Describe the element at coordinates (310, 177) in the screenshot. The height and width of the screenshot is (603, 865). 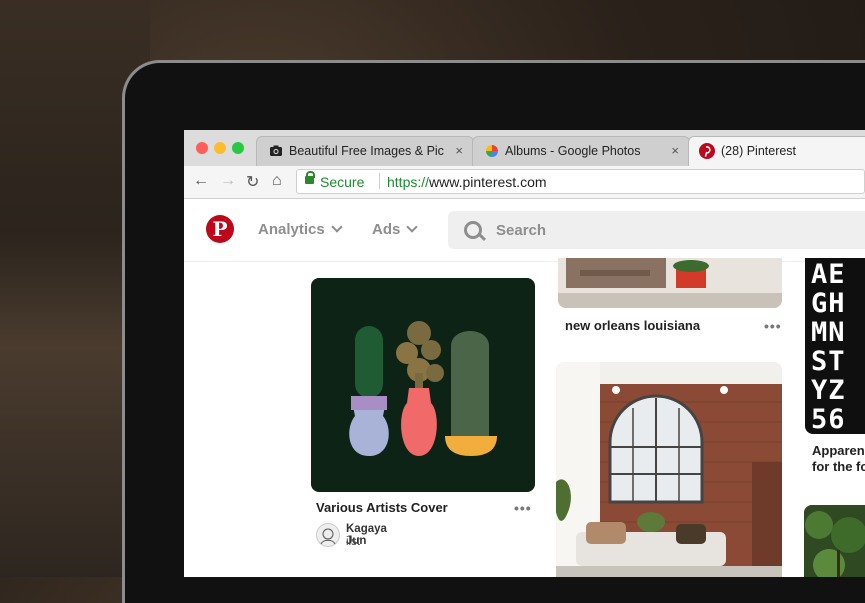
I see `lock-icon` at that location.